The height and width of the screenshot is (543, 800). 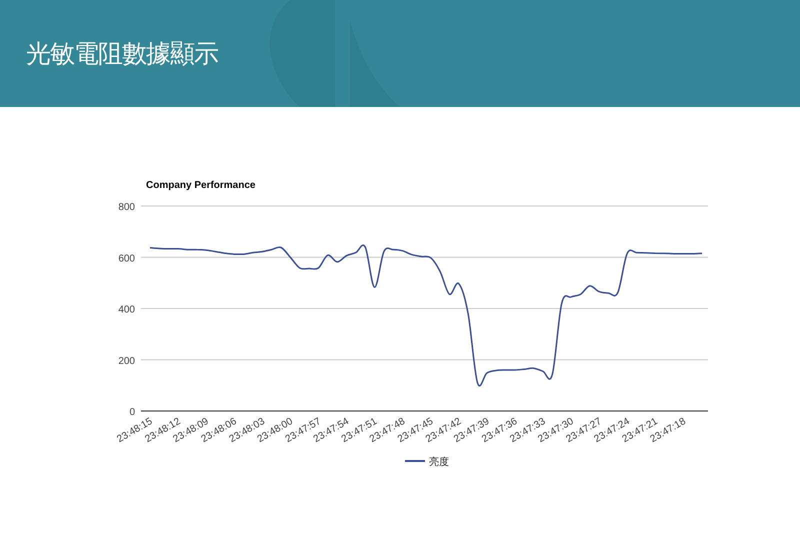 I want to click on chart-title: Company Performance, so click(x=201, y=185).